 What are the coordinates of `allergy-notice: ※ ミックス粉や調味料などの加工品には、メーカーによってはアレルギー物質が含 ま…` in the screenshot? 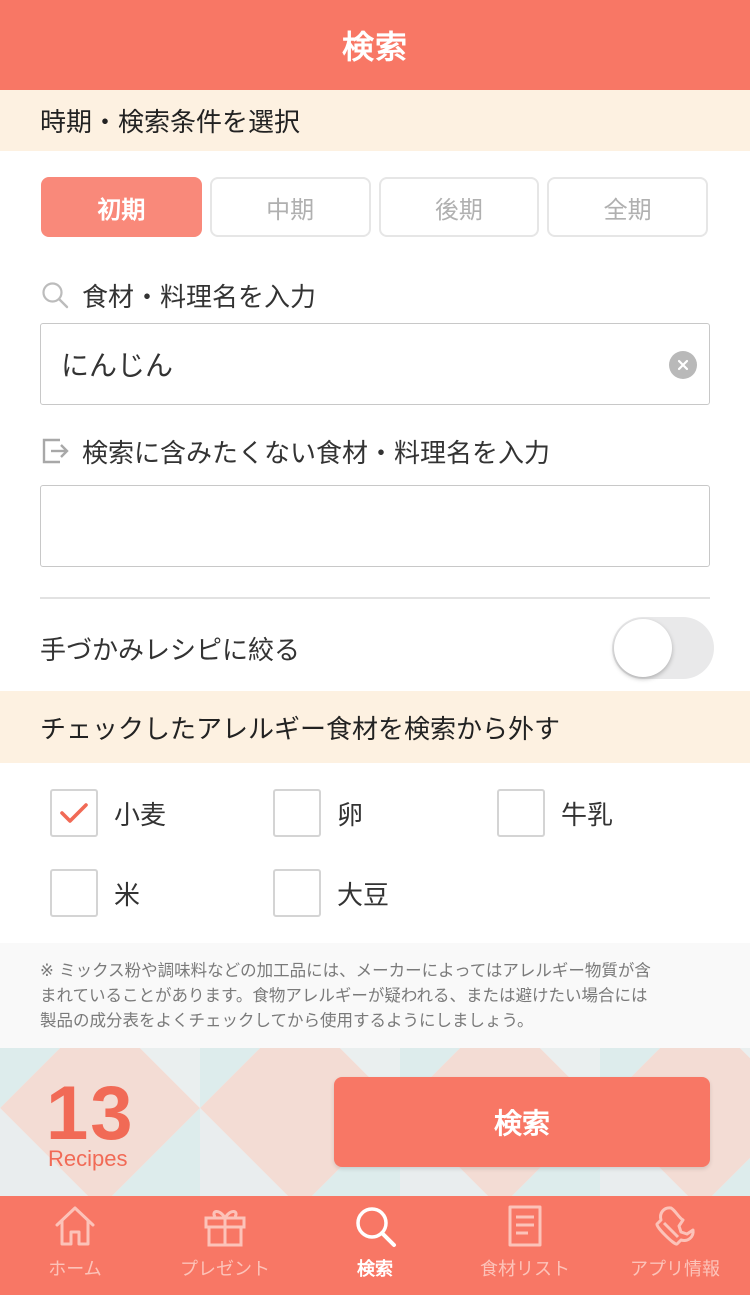 It's located at (375, 995).